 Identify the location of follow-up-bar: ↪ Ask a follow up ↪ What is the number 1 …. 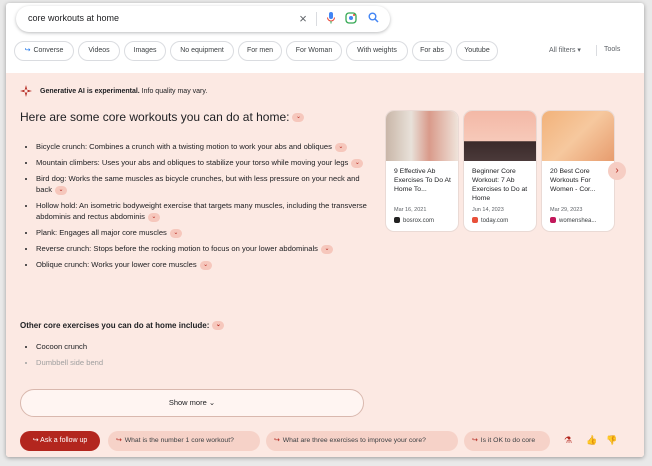
(330, 441).